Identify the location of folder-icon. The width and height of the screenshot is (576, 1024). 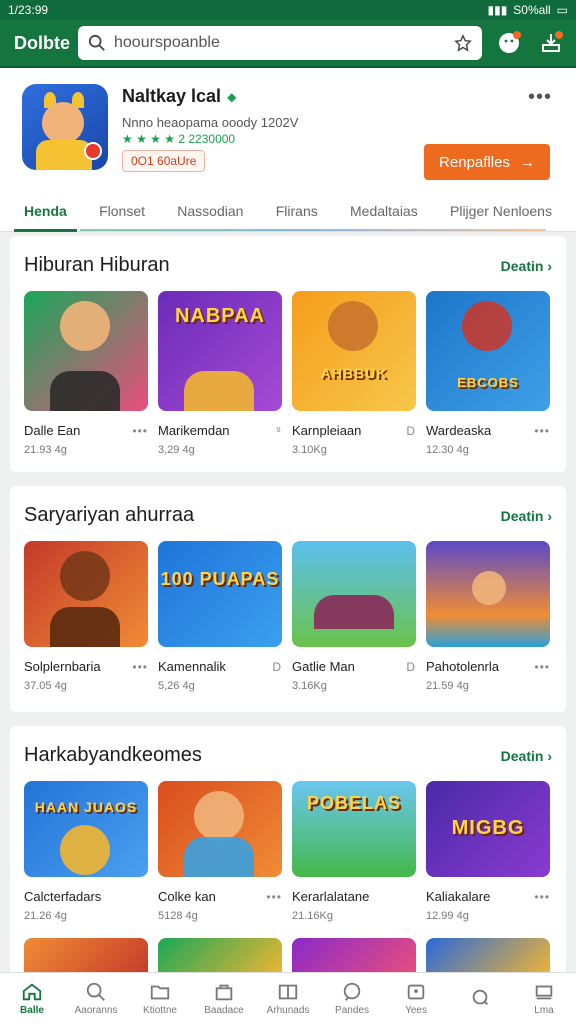
(160, 992).